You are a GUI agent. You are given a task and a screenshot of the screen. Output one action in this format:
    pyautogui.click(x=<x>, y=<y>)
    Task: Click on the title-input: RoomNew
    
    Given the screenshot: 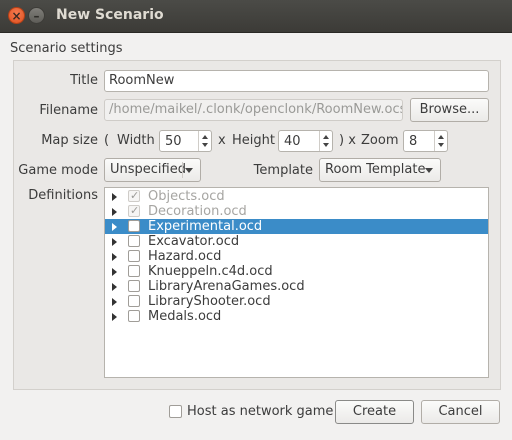 What is the action you would take?
    pyautogui.click(x=296, y=81)
    